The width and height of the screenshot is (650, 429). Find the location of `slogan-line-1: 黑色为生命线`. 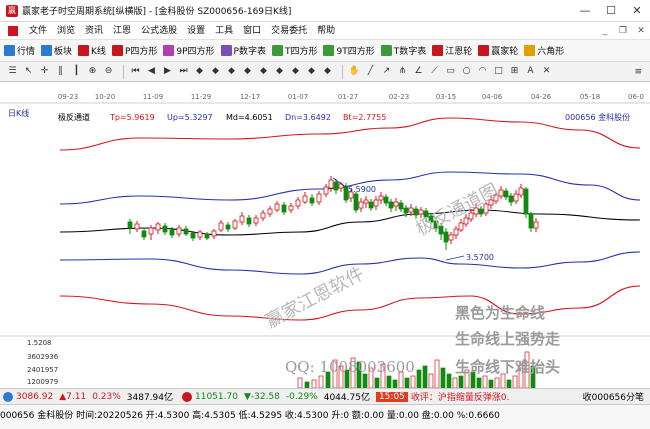

slogan-line-1: 黑色为生命线 is located at coordinates (500, 313).